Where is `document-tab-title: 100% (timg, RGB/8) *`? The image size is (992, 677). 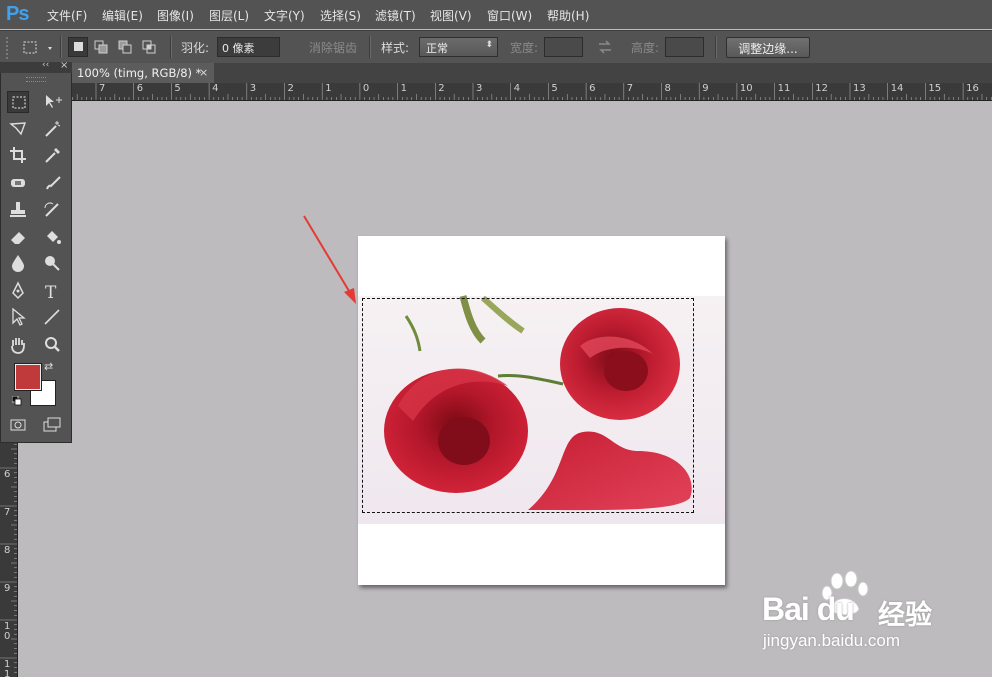
document-tab-title: 100% (timg, RGB/8) * is located at coordinates (139, 73).